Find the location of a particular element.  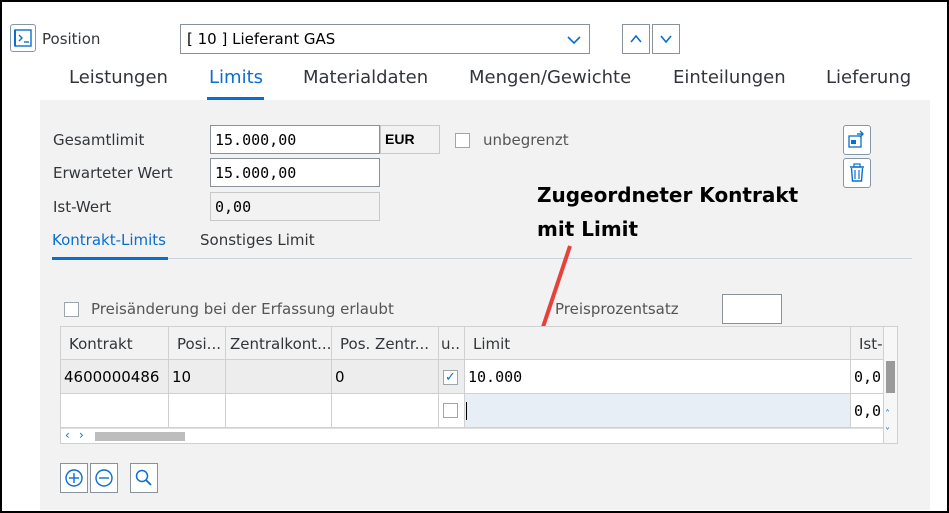

export-icon is located at coordinates (856, 139).